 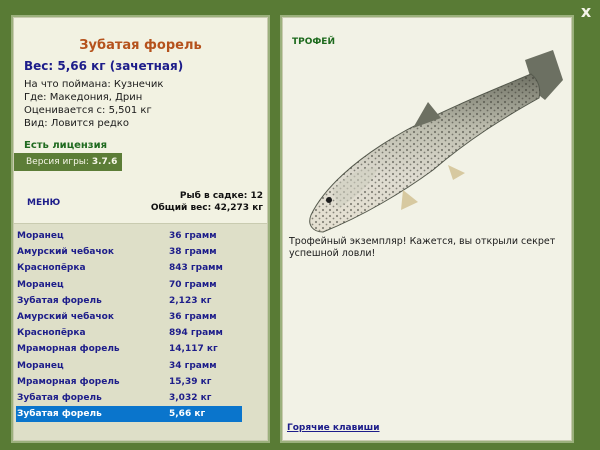 What do you see at coordinates (129, 285) in the screenshot?
I see `catch-row: Моранец 70 грамм` at bounding box center [129, 285].